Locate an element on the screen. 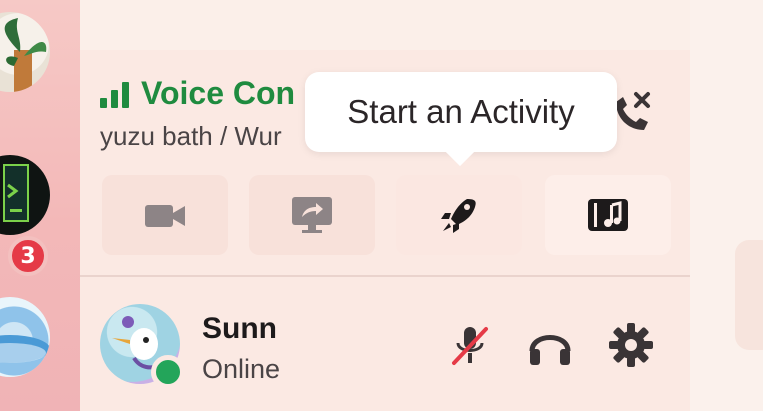 This screenshot has height=411, width=763. panel-header-area is located at coordinates (385, 25).